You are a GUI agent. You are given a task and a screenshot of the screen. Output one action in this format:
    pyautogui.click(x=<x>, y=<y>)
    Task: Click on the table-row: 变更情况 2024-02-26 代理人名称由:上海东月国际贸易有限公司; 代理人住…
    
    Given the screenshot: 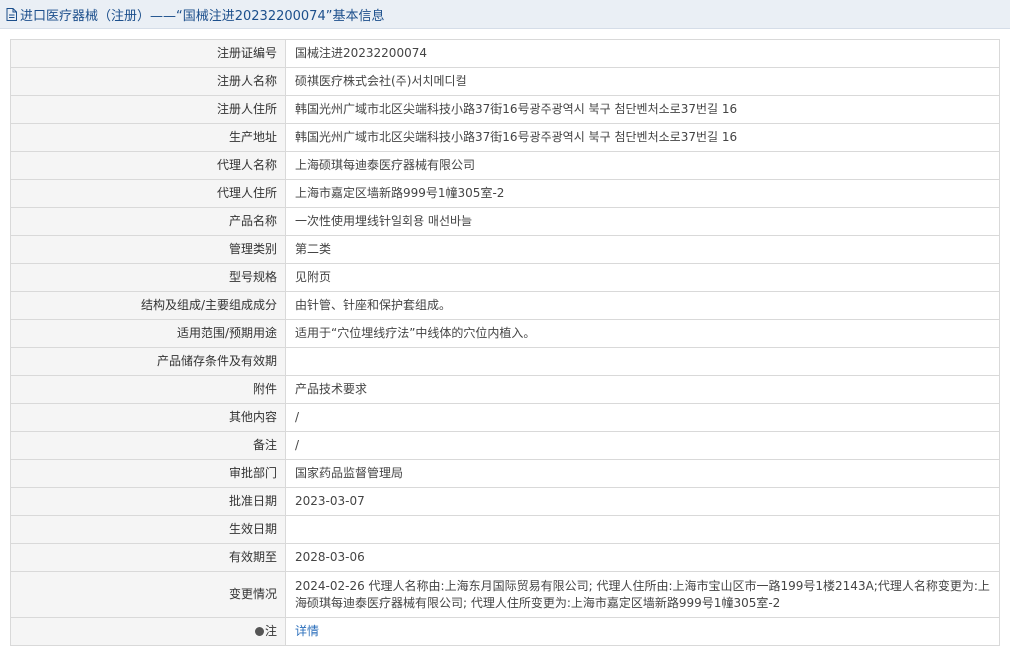 What is the action you would take?
    pyautogui.click(x=505, y=594)
    